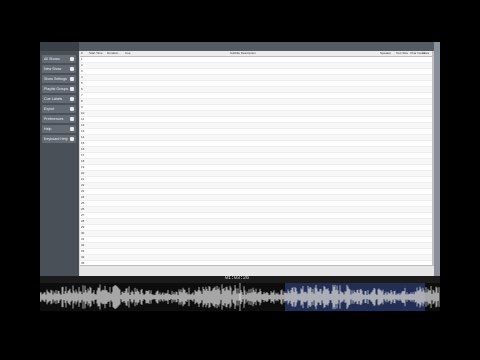 The width and height of the screenshot is (480, 360). Describe the element at coordinates (83, 251) in the screenshot. I see `cue-number: 33` at that location.